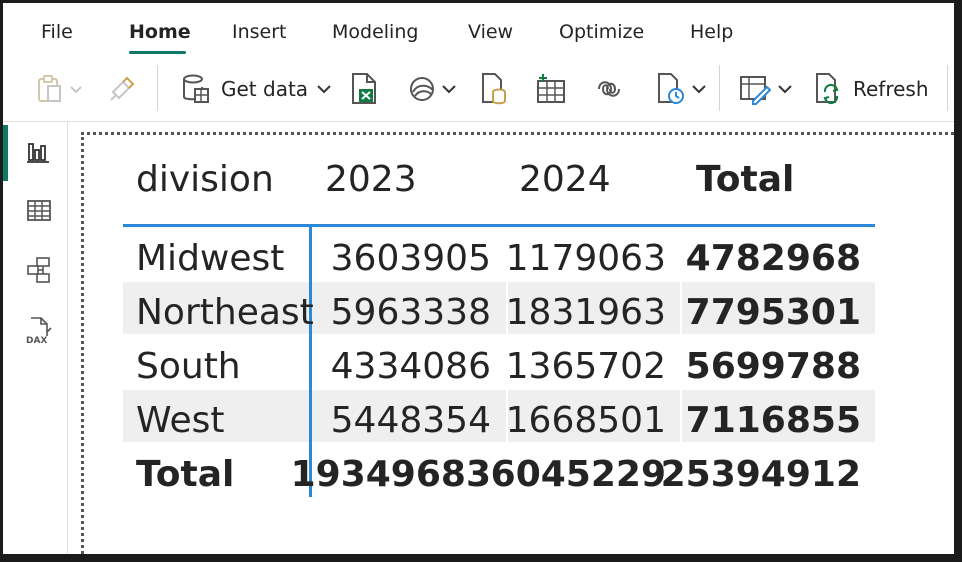 The width and height of the screenshot is (962, 562). I want to click on value-cell: 4334086, so click(411, 367).